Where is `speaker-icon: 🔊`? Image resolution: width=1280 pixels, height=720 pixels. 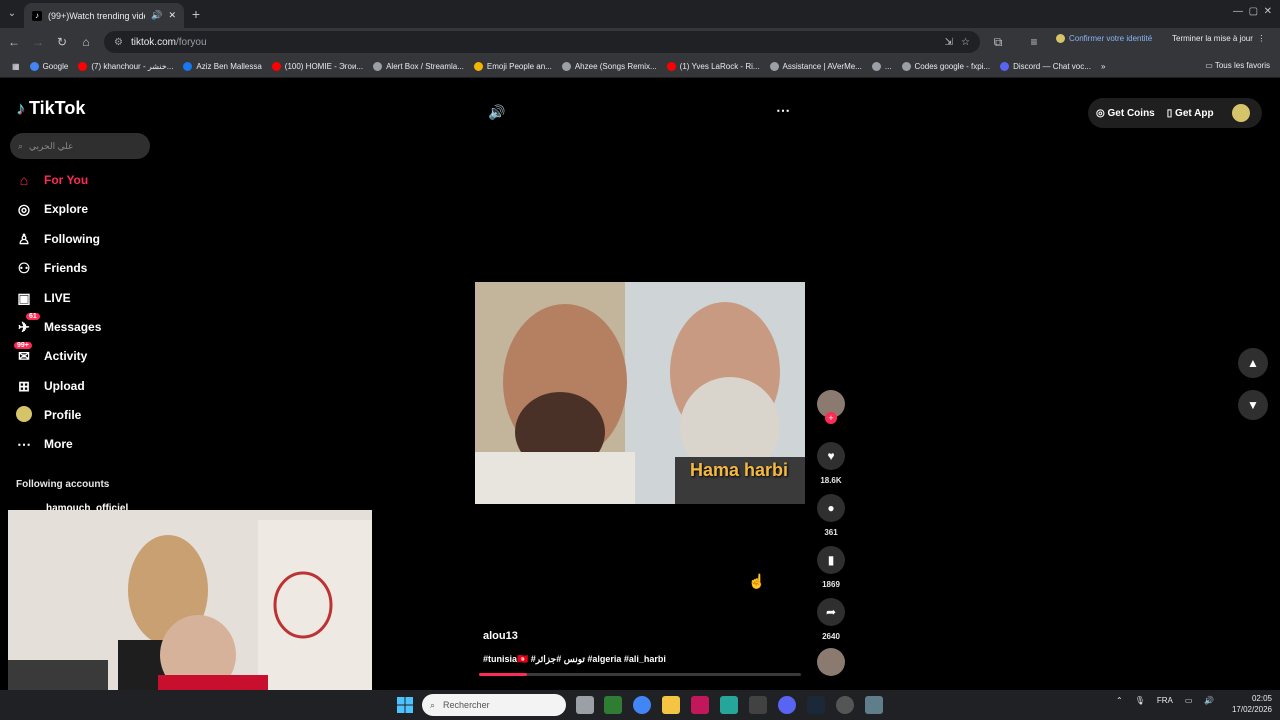 speaker-icon: 🔊 is located at coordinates (156, 15).